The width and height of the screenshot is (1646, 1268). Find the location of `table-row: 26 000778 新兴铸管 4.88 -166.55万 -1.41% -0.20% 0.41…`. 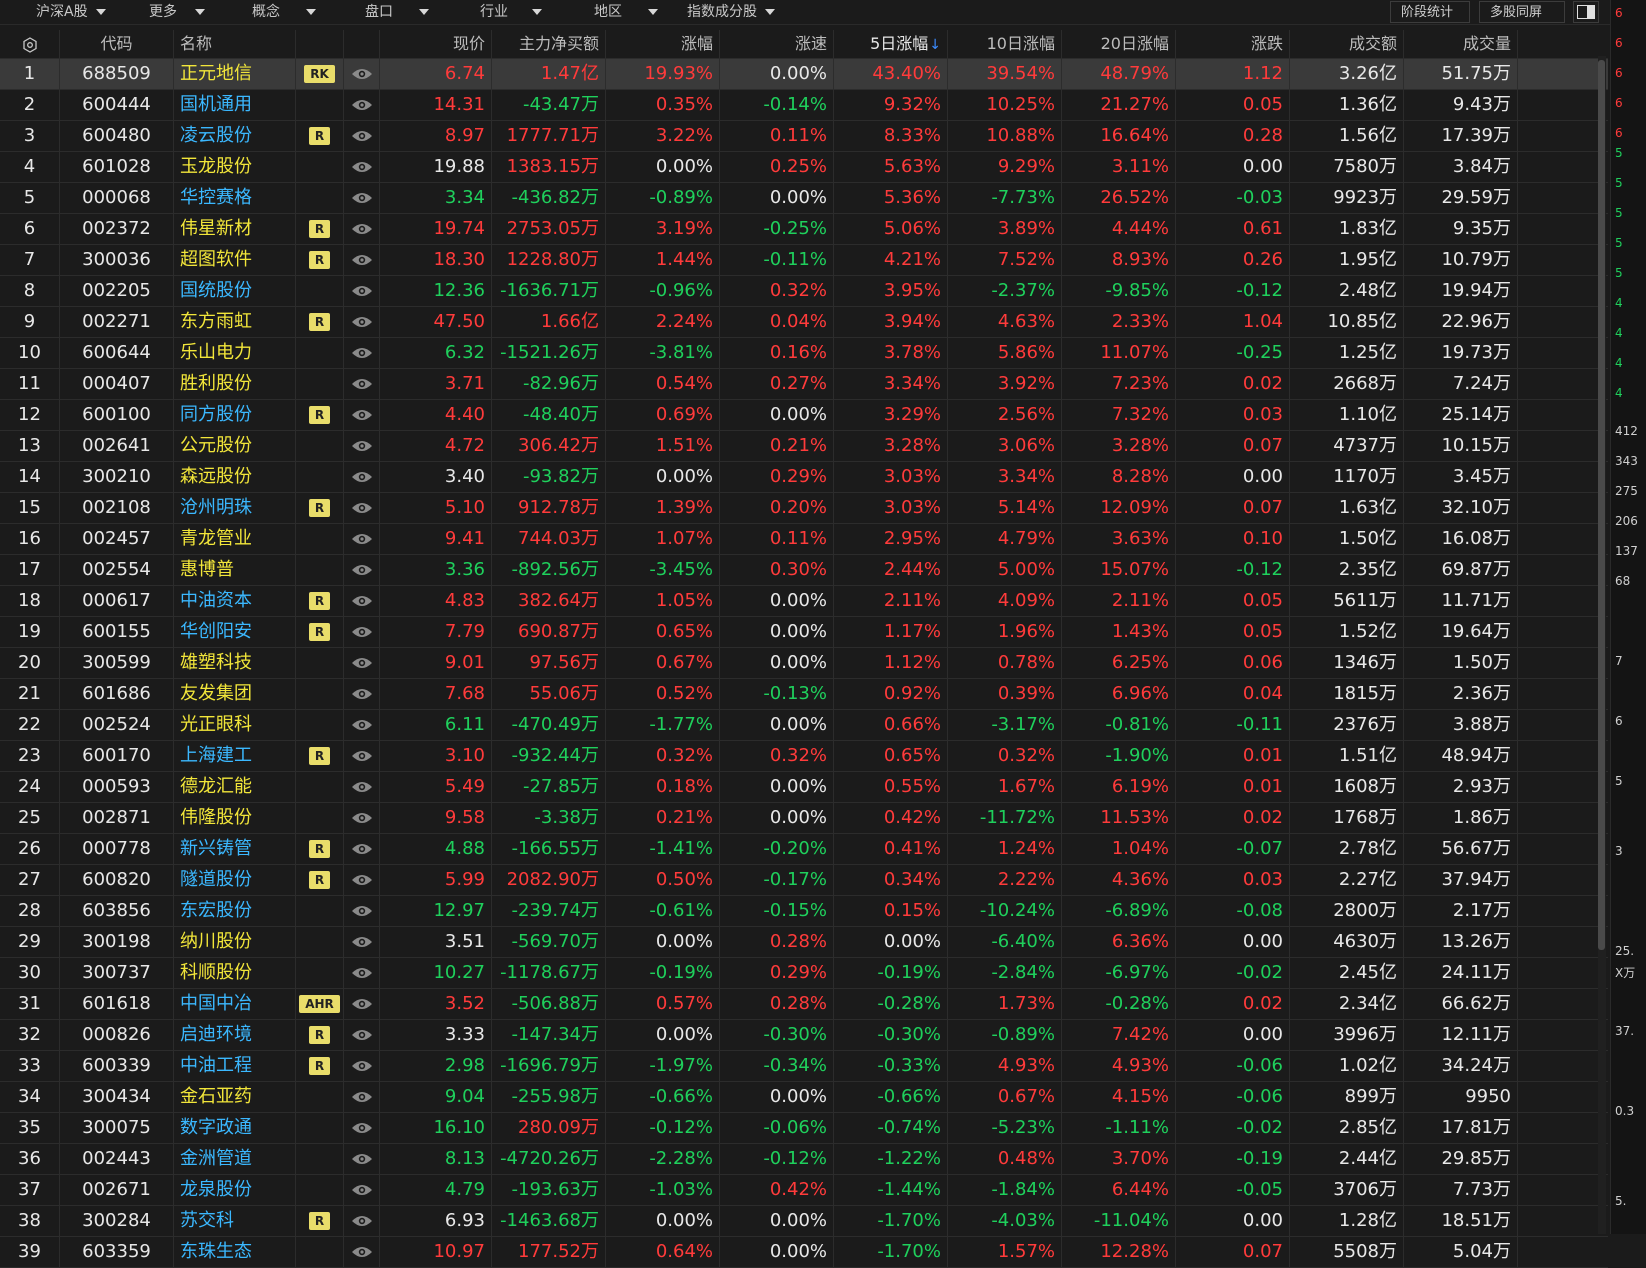

table-row: 26 000778 新兴铸管 4.88 -166.55万 -1.41% -0.20% 0.41… is located at coordinates (804, 849).